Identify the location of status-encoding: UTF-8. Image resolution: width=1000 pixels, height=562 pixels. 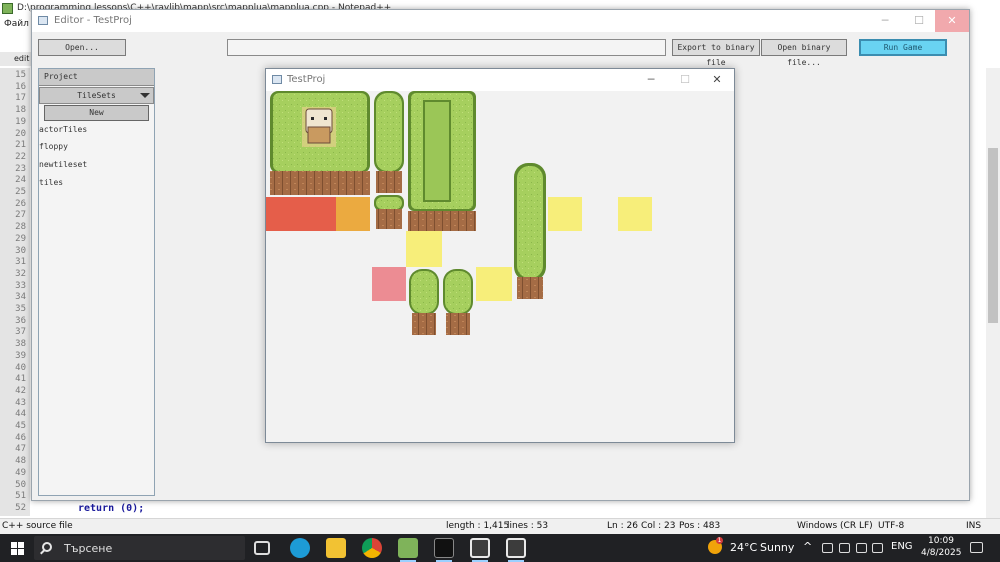
(891, 526).